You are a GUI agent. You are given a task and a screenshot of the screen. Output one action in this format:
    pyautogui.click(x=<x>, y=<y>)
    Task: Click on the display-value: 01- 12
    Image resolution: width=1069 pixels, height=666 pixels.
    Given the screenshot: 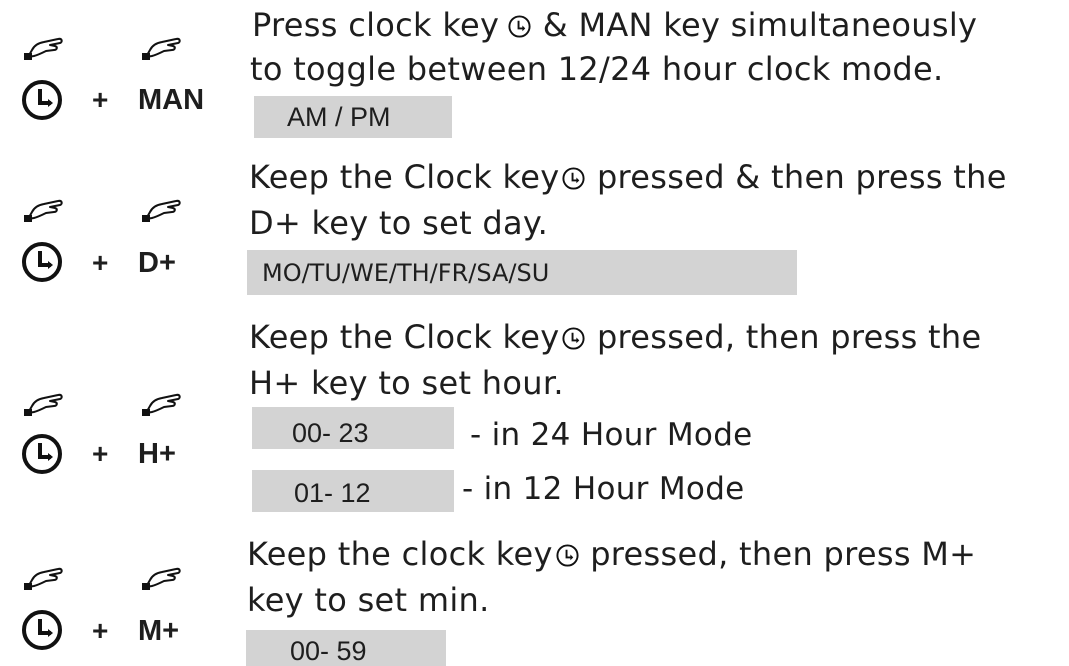 What is the action you would take?
    pyautogui.click(x=332, y=493)
    